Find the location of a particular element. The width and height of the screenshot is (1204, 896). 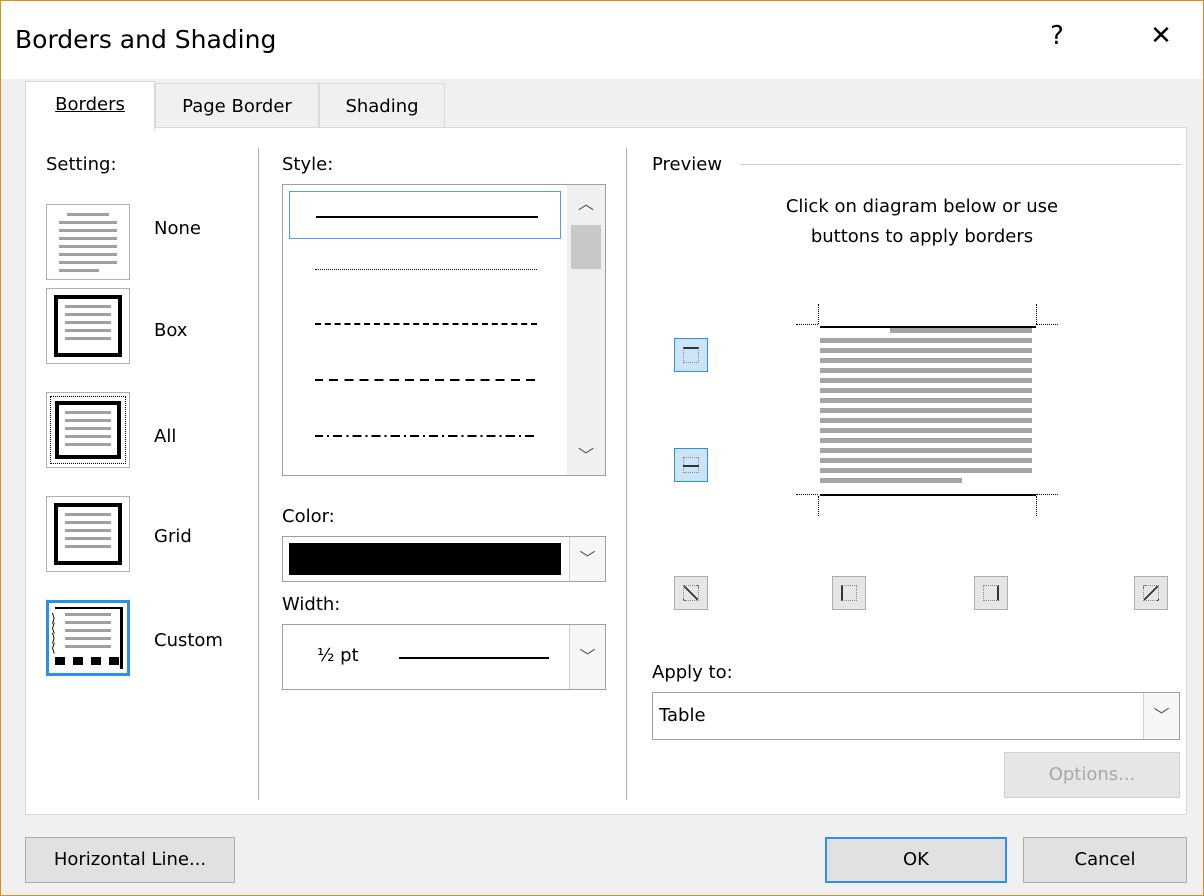

setting-grid-icon is located at coordinates (88, 534).